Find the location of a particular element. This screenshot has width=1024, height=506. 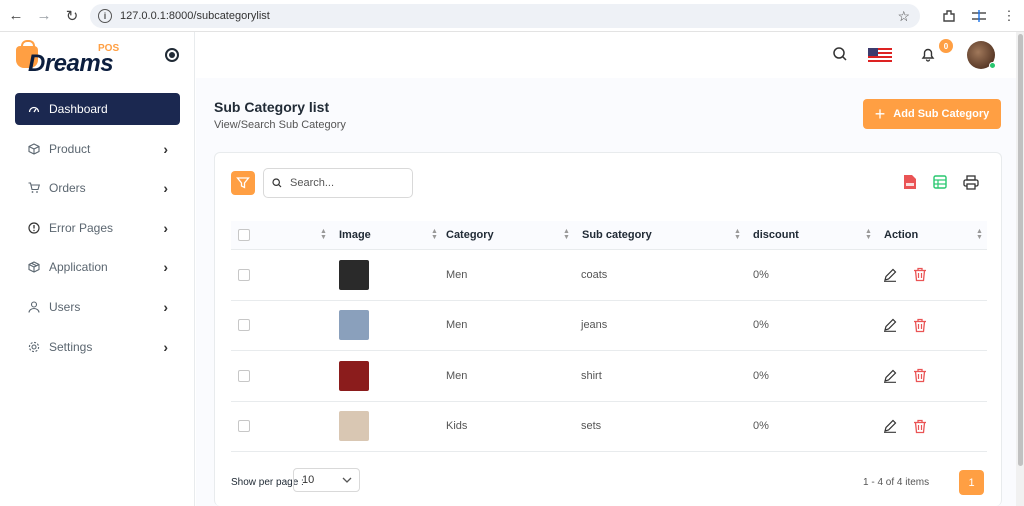

sidebar-item-error-pages: Error Pages › is located at coordinates (97, 228).